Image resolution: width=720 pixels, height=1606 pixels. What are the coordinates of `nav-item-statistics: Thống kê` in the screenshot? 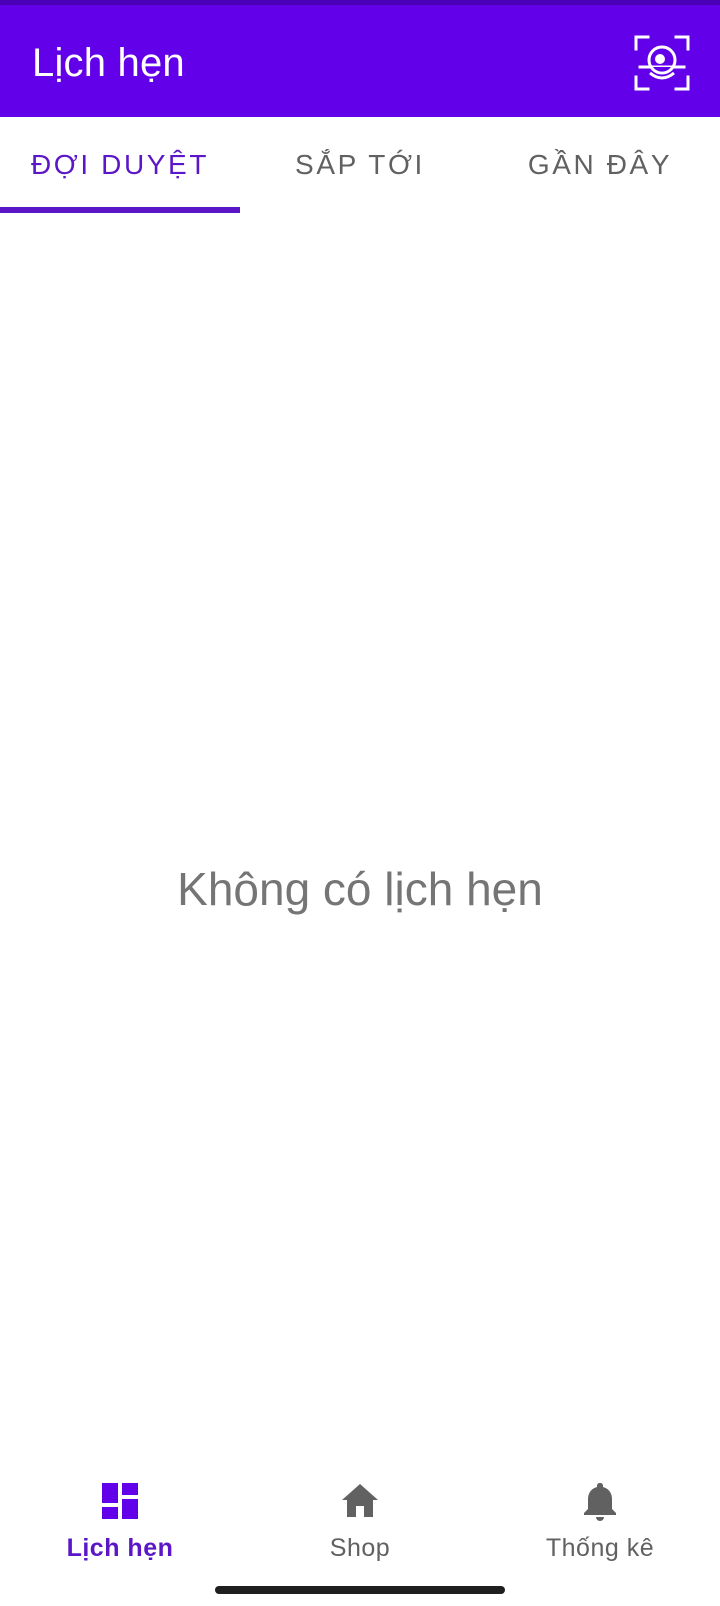 It's located at (600, 1513).